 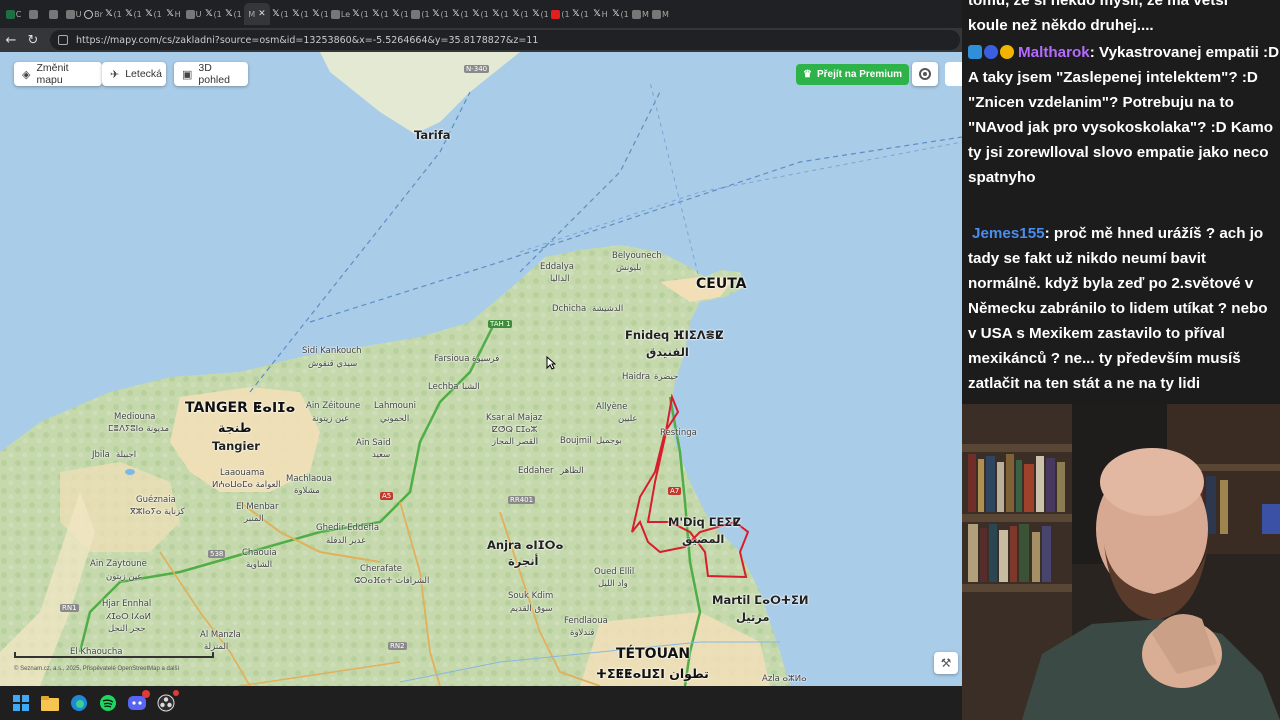 I want to click on browser-tab: C, so click(x=13, y=14).